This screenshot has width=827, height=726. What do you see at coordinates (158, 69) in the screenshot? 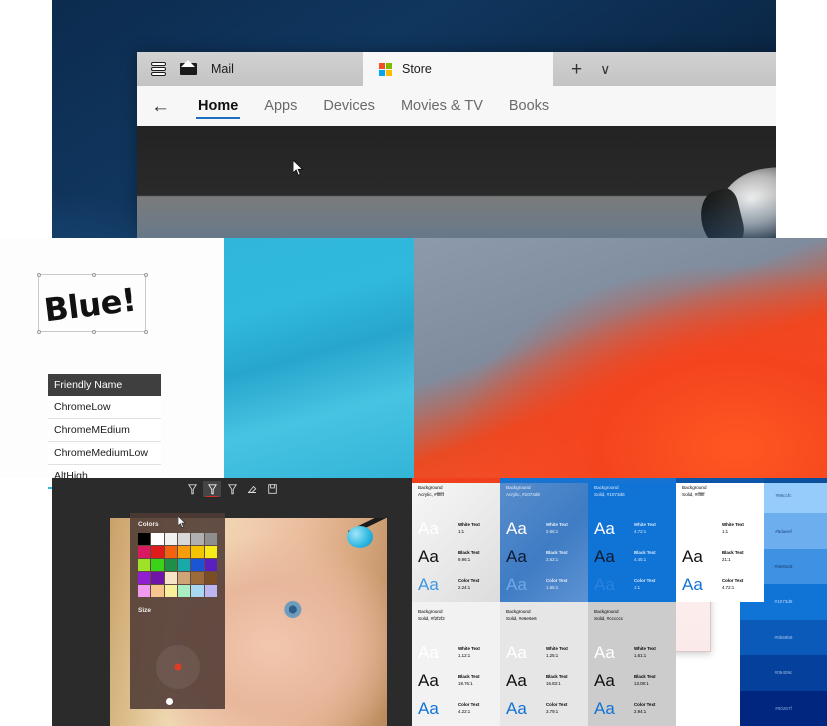
I see `tab-stack-icon` at bounding box center [158, 69].